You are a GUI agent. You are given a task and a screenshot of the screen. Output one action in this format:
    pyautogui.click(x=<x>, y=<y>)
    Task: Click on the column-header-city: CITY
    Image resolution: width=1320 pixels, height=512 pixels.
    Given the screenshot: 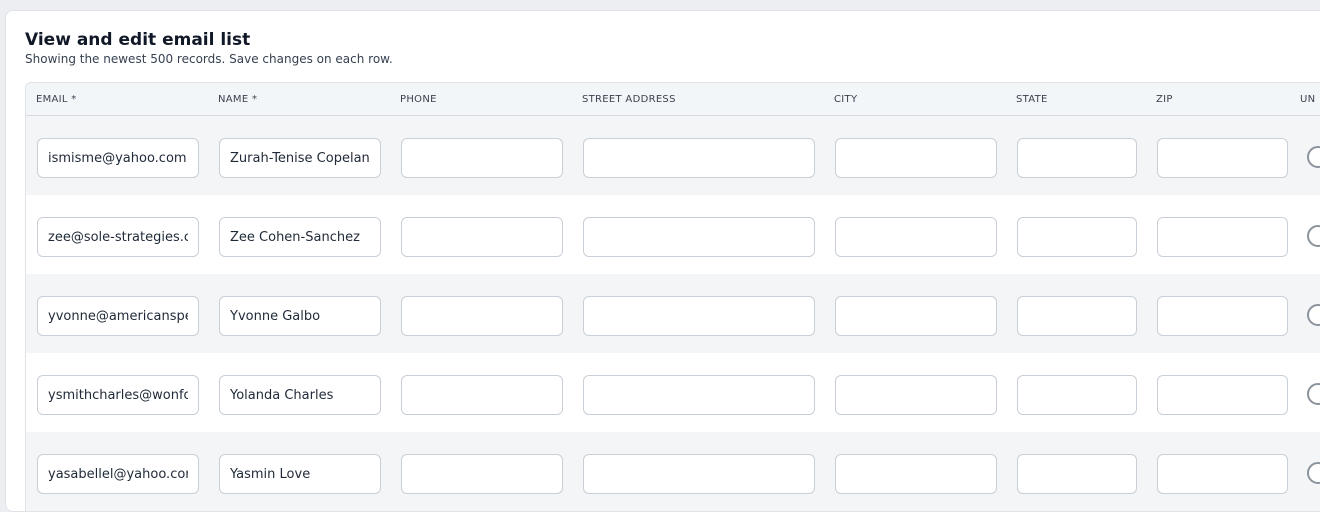 What is the action you would take?
    pyautogui.click(x=846, y=99)
    